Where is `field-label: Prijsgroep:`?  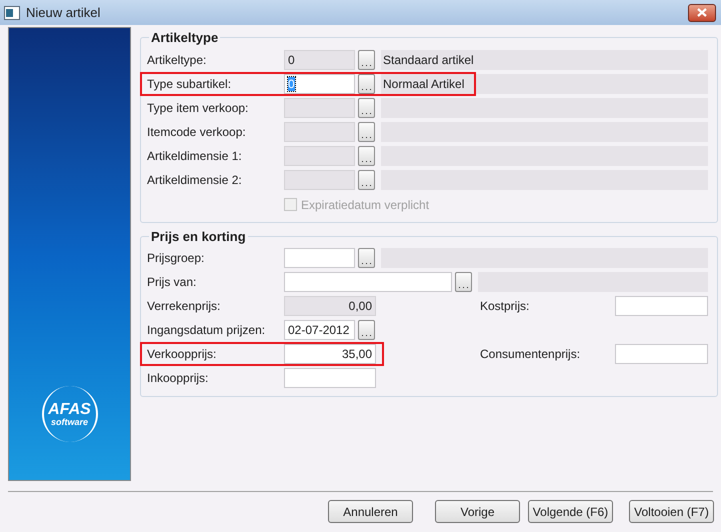 field-label: Prijsgroep: is located at coordinates (176, 258).